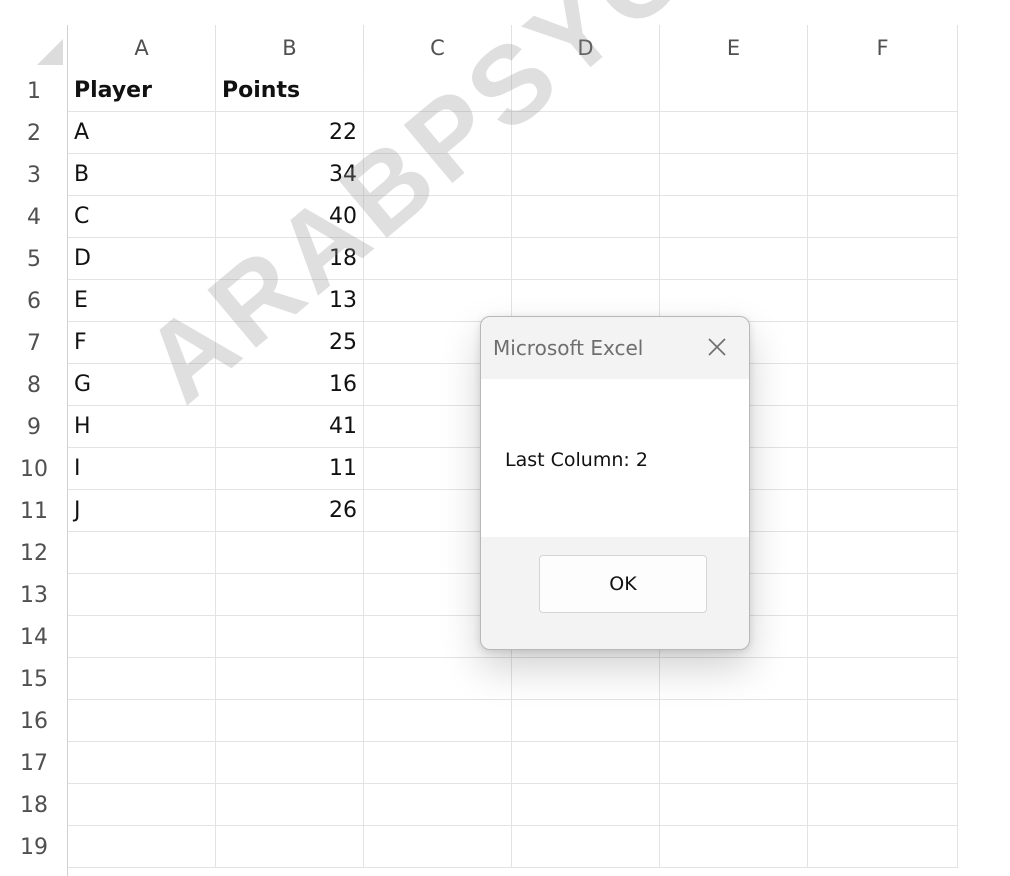  Describe the element at coordinates (142, 595) in the screenshot. I see `cell-a13` at that location.